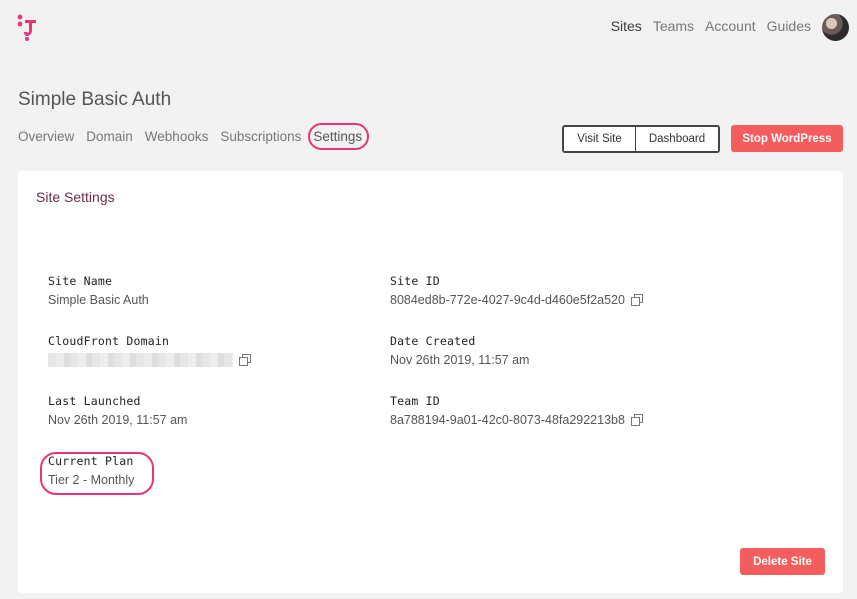 This screenshot has width=857, height=599. I want to click on brand-logo-icon, so click(28, 28).